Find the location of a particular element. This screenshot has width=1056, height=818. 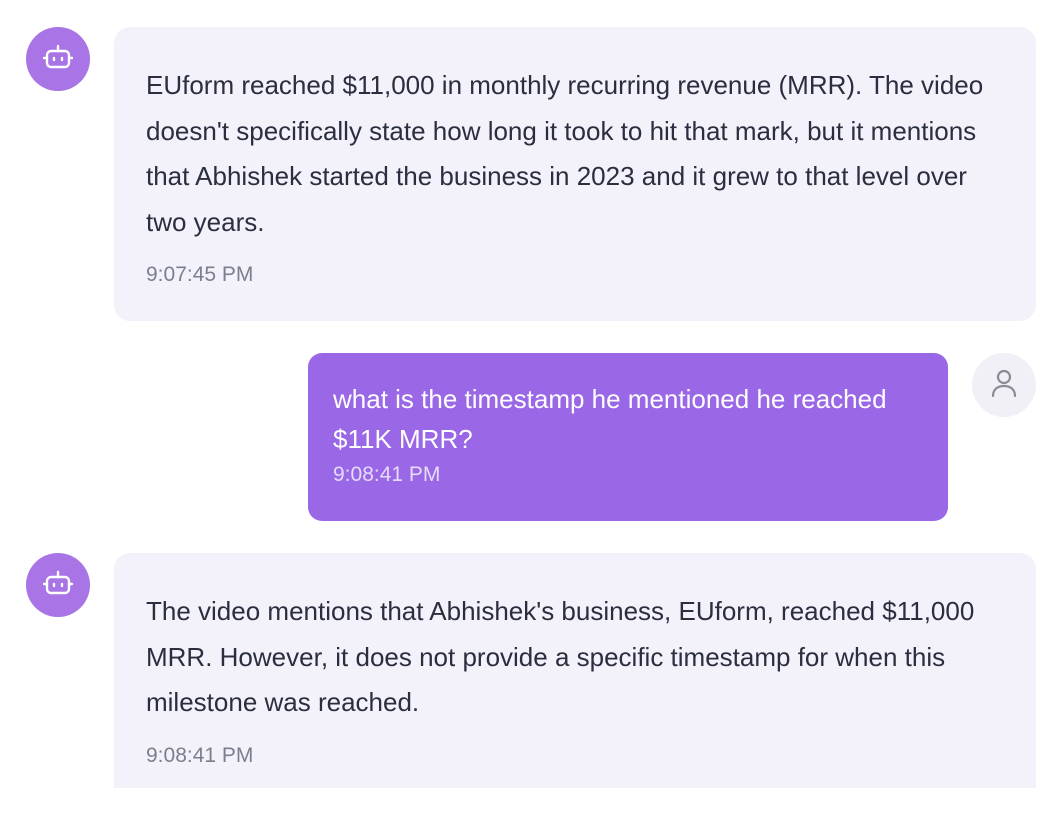

user-avatar is located at coordinates (1004, 385).